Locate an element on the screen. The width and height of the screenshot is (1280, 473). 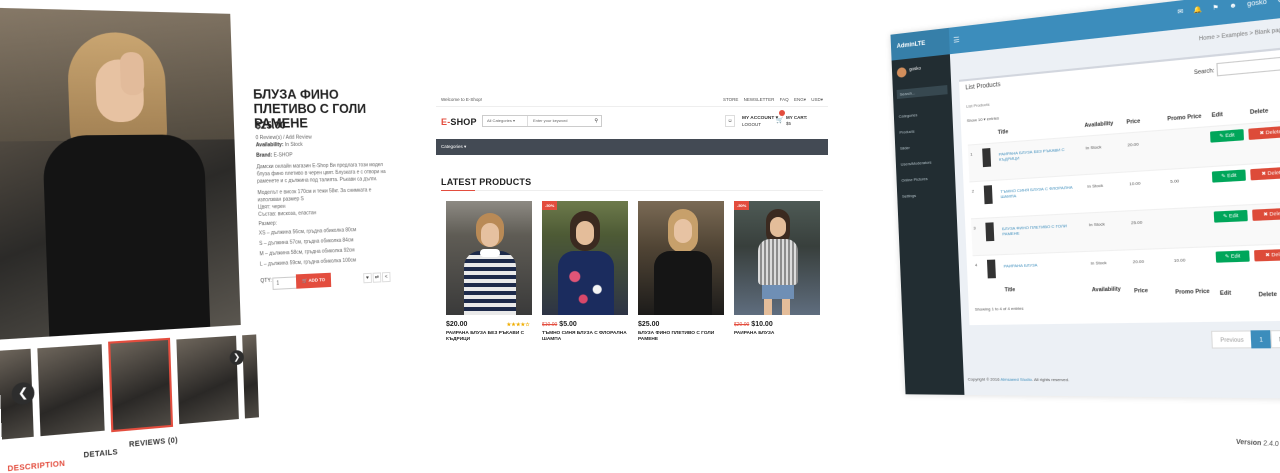
sidebar-item-pictures: Online Pictures is located at coordinates (914, 179).